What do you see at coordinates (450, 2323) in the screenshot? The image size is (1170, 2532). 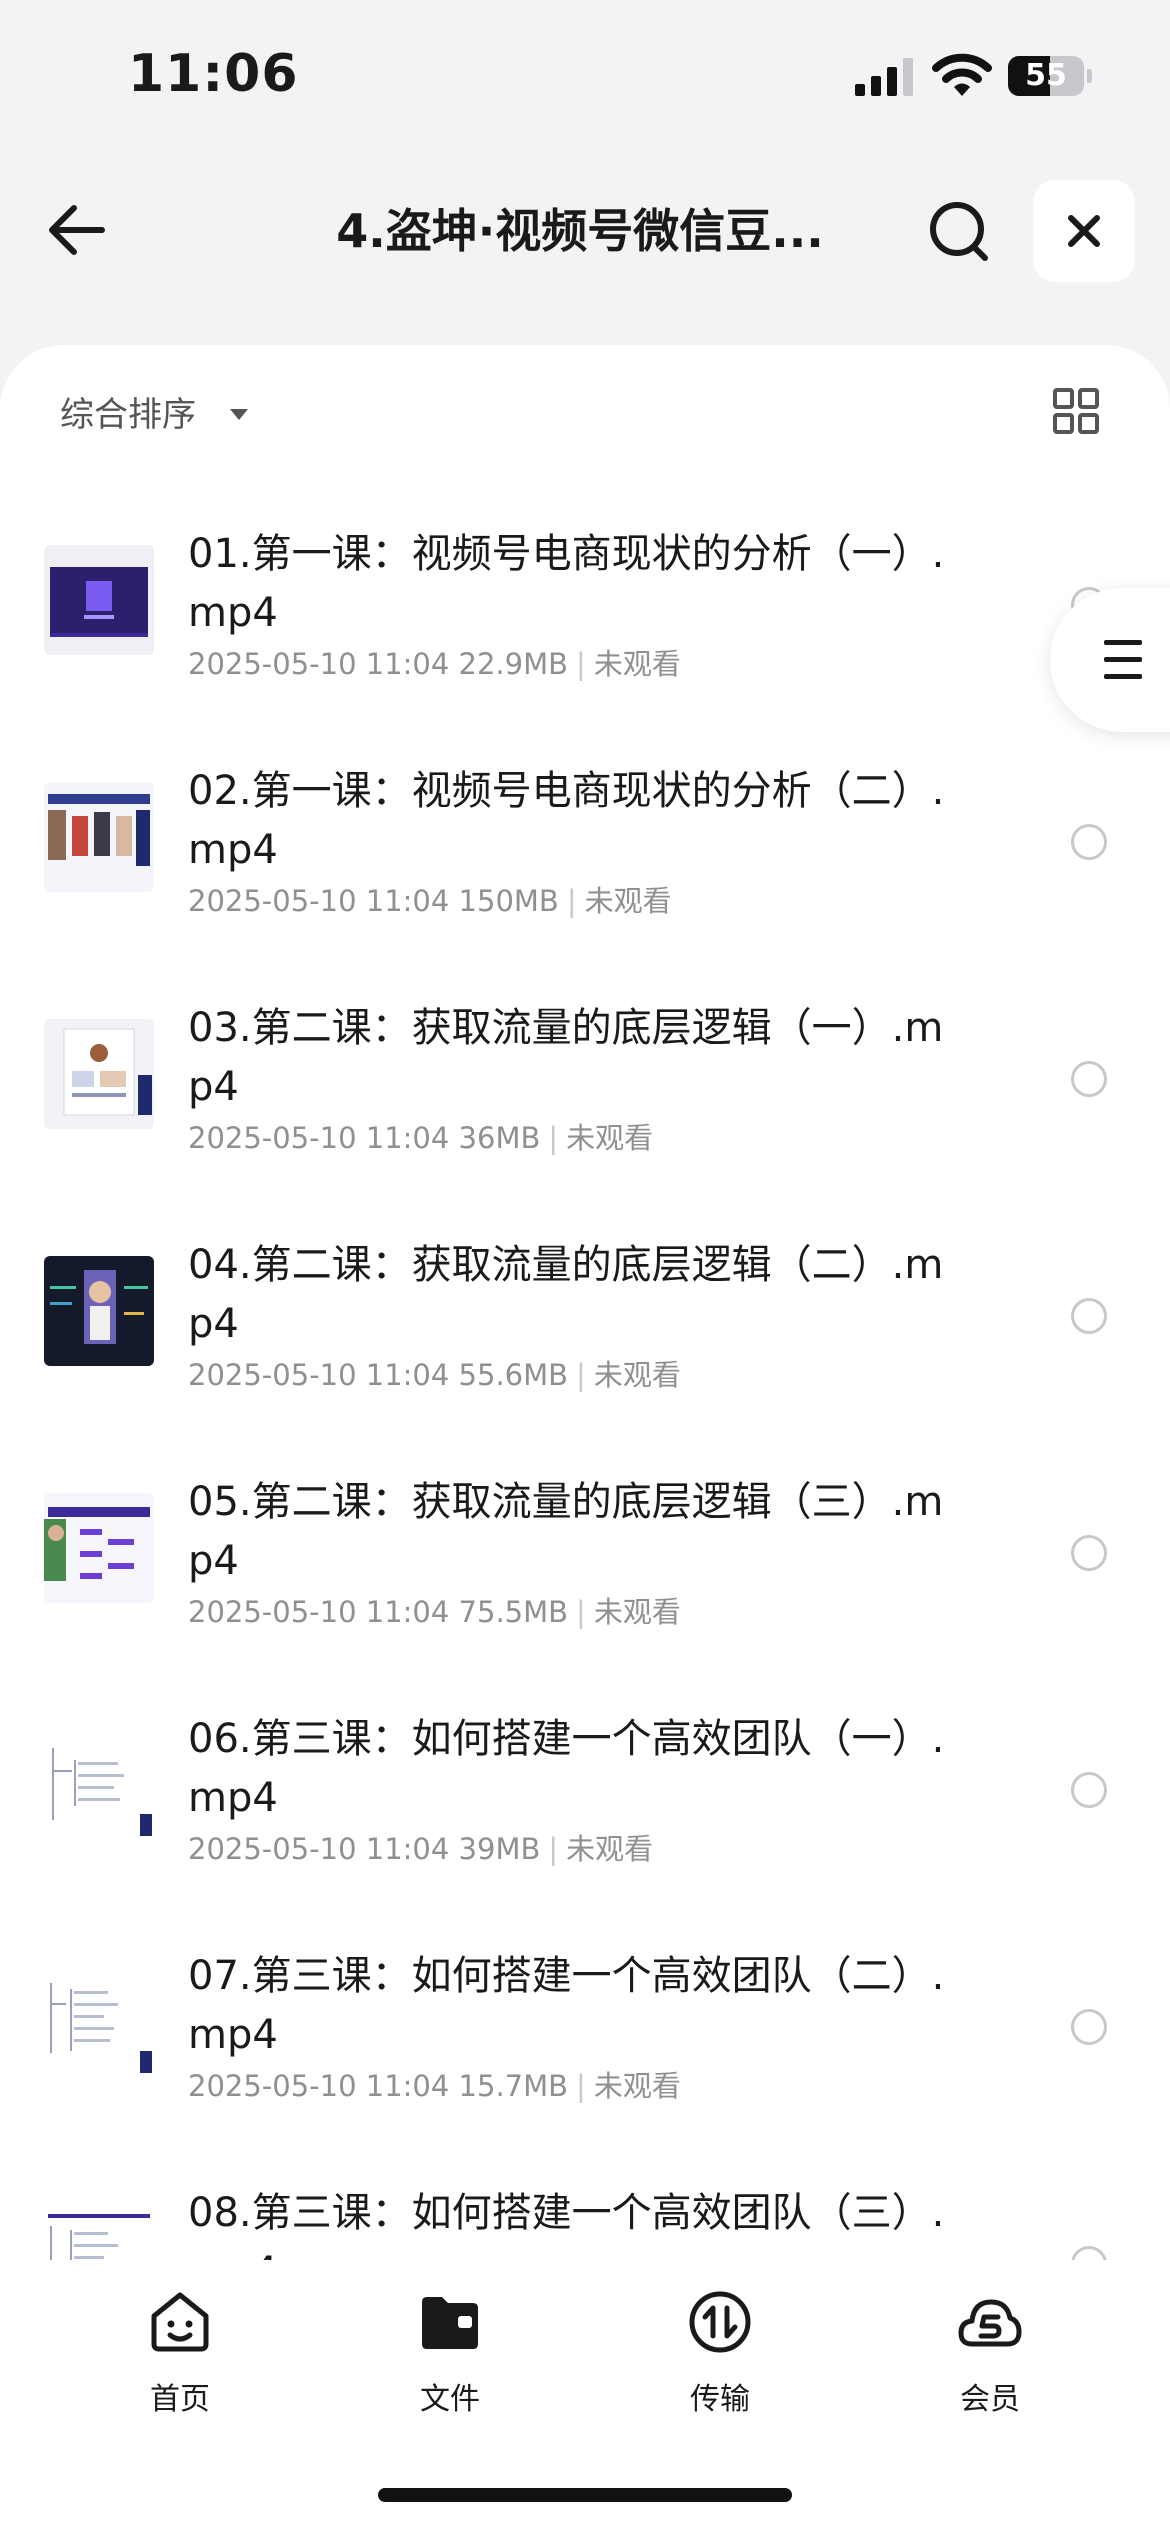 I see `folder-icon` at bounding box center [450, 2323].